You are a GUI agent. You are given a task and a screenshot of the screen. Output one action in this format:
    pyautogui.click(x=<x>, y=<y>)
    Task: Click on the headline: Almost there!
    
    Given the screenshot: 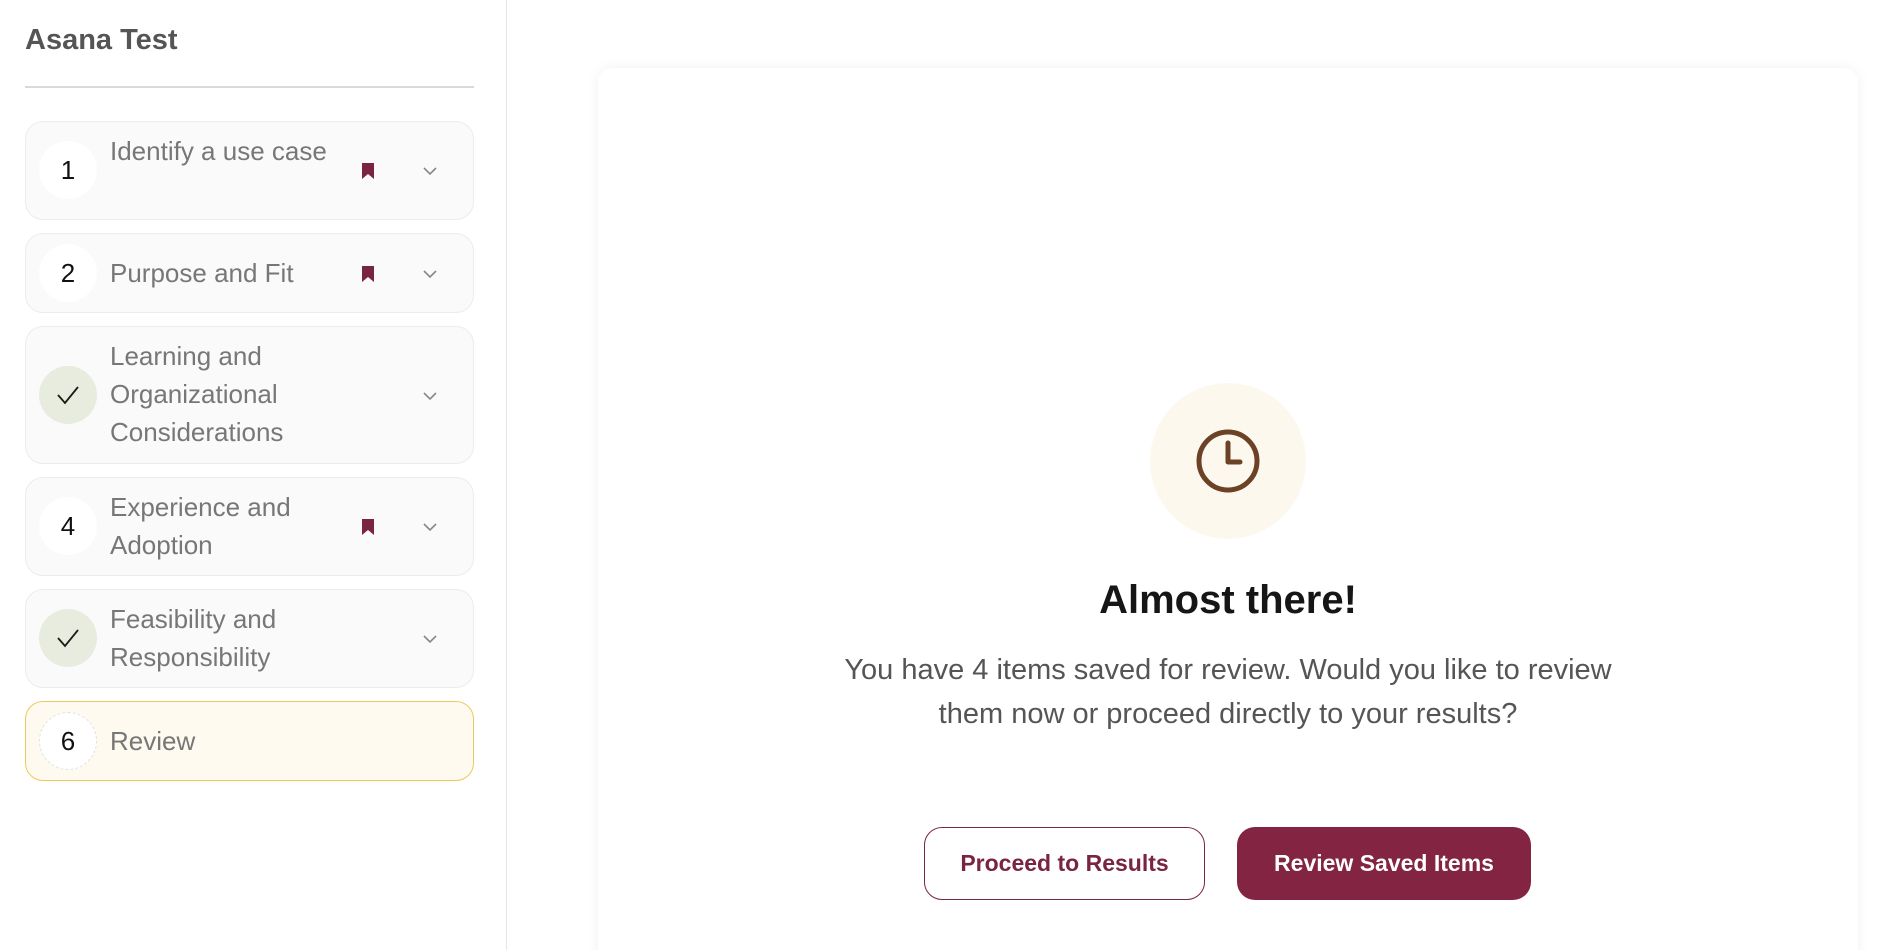 What is the action you would take?
    pyautogui.click(x=1228, y=600)
    